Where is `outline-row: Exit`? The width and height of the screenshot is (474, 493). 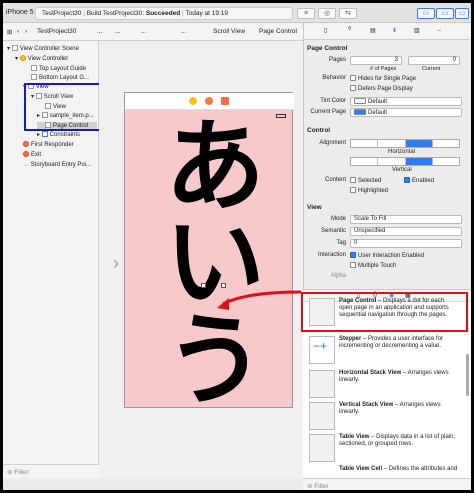 outline-row: Exit is located at coordinates (32, 155).